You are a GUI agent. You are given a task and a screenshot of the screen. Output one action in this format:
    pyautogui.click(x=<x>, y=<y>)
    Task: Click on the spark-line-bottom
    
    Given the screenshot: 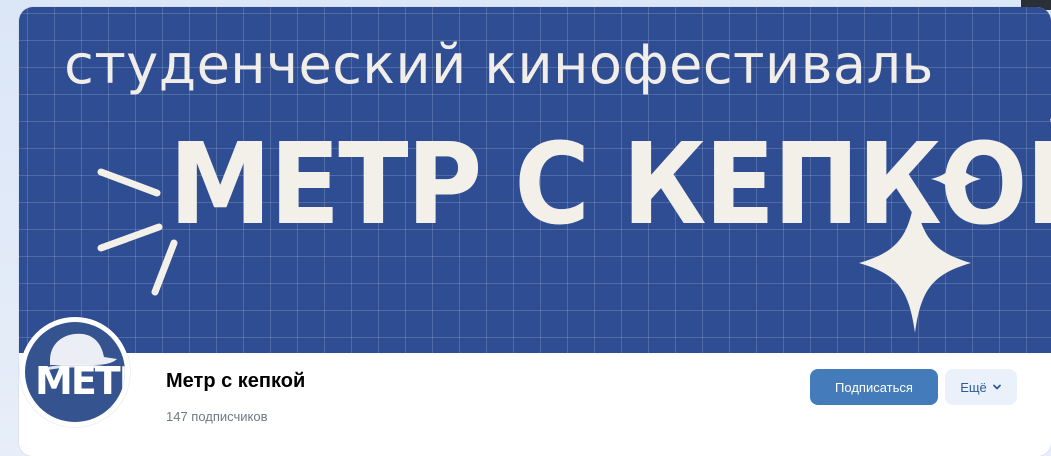 What is the action you would take?
    pyautogui.click(x=164, y=267)
    